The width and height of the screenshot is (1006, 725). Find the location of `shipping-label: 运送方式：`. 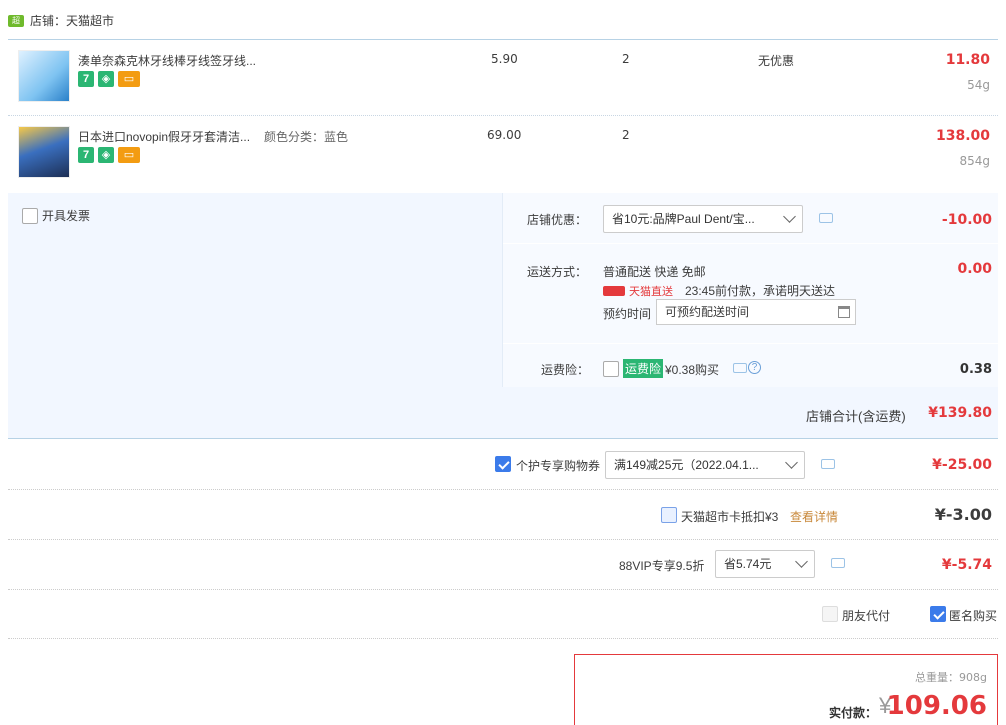

shipping-label: 运送方式： is located at coordinates (557, 272).